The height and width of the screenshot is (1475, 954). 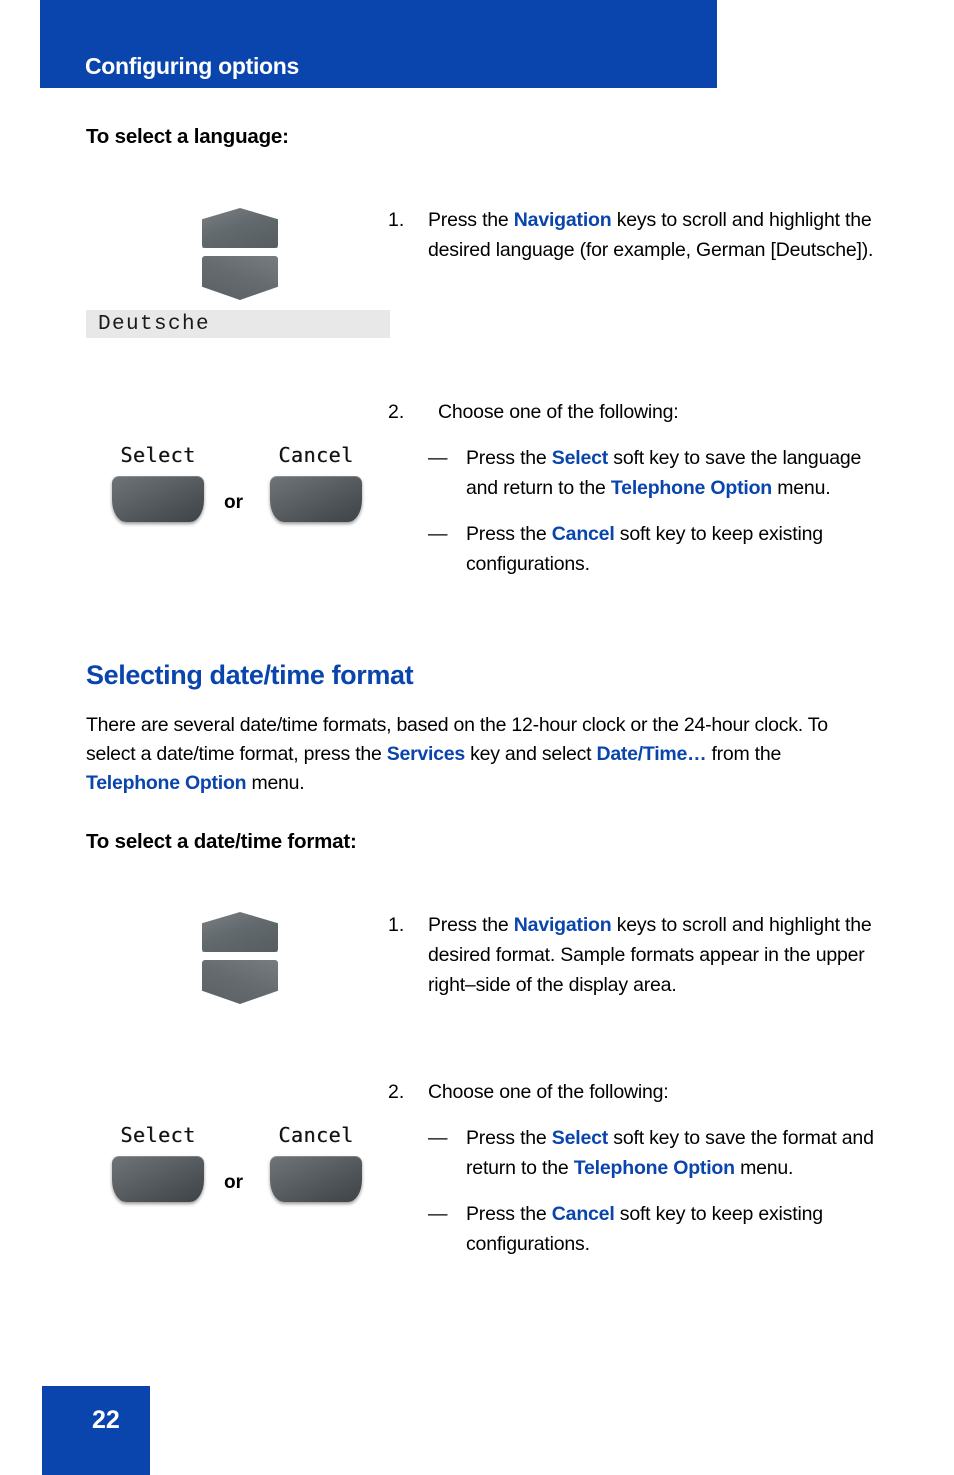 What do you see at coordinates (247, 1172) in the screenshot?
I see `softkey-group-datetime: Select or Cancel` at bounding box center [247, 1172].